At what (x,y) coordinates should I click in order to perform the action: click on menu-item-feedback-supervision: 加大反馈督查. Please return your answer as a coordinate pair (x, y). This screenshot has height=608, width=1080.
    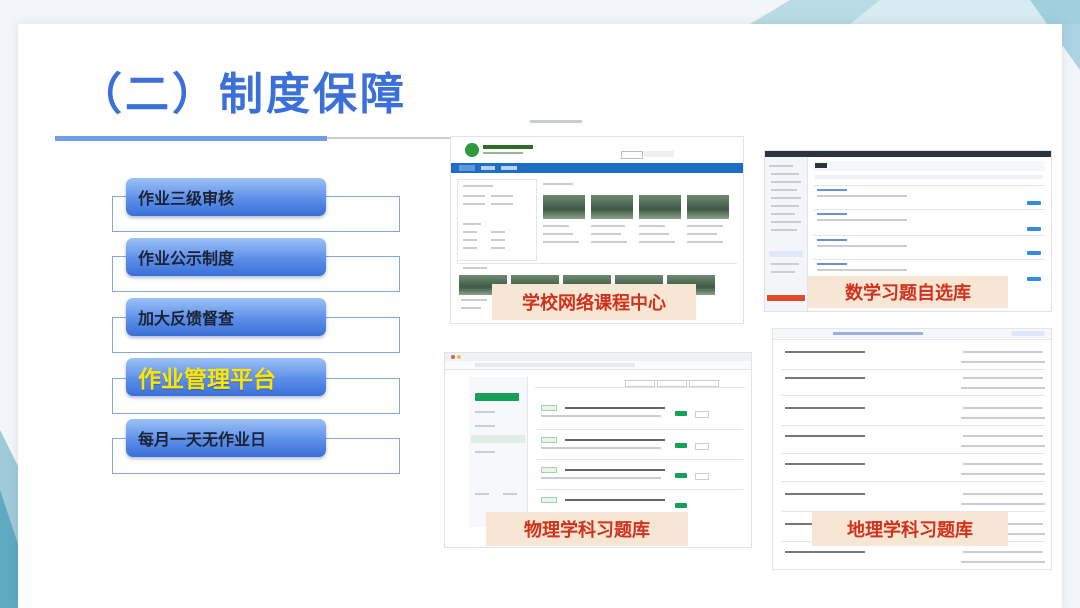
    Looking at the image, I should click on (226, 317).